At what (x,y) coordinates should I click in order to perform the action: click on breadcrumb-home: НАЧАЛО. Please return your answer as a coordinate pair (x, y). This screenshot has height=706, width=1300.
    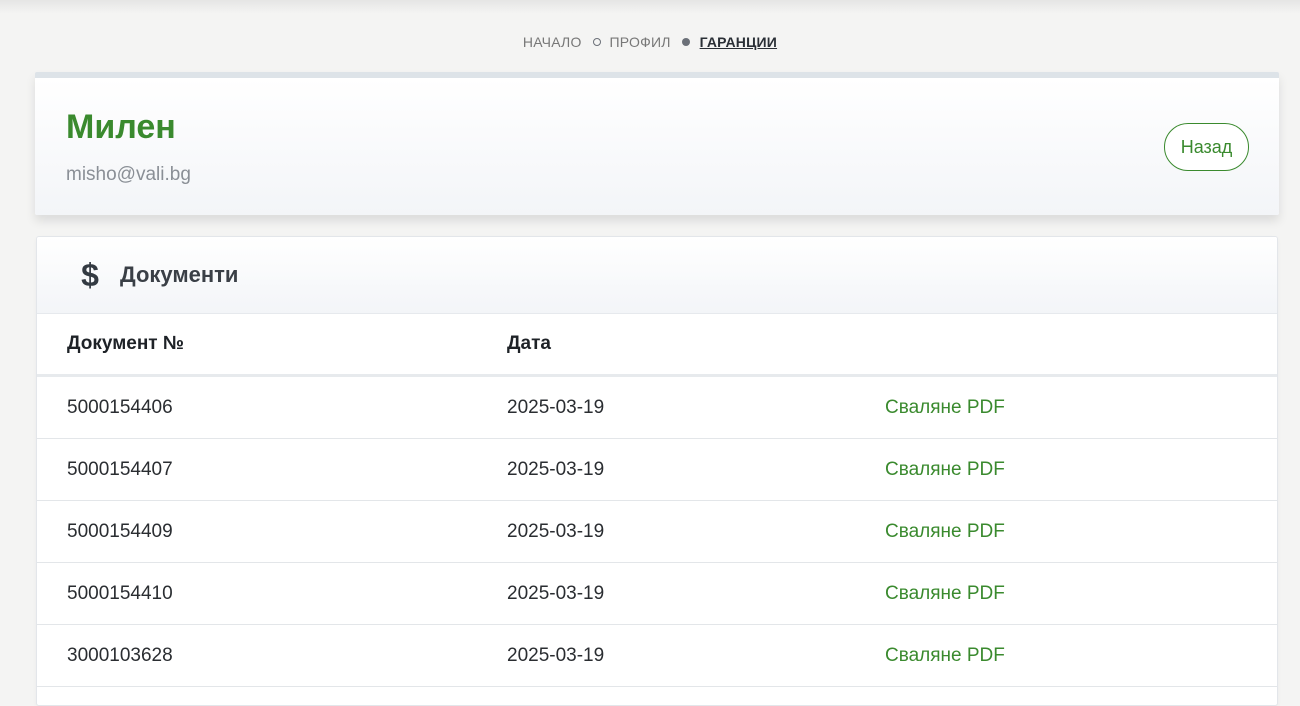
    Looking at the image, I should click on (552, 42).